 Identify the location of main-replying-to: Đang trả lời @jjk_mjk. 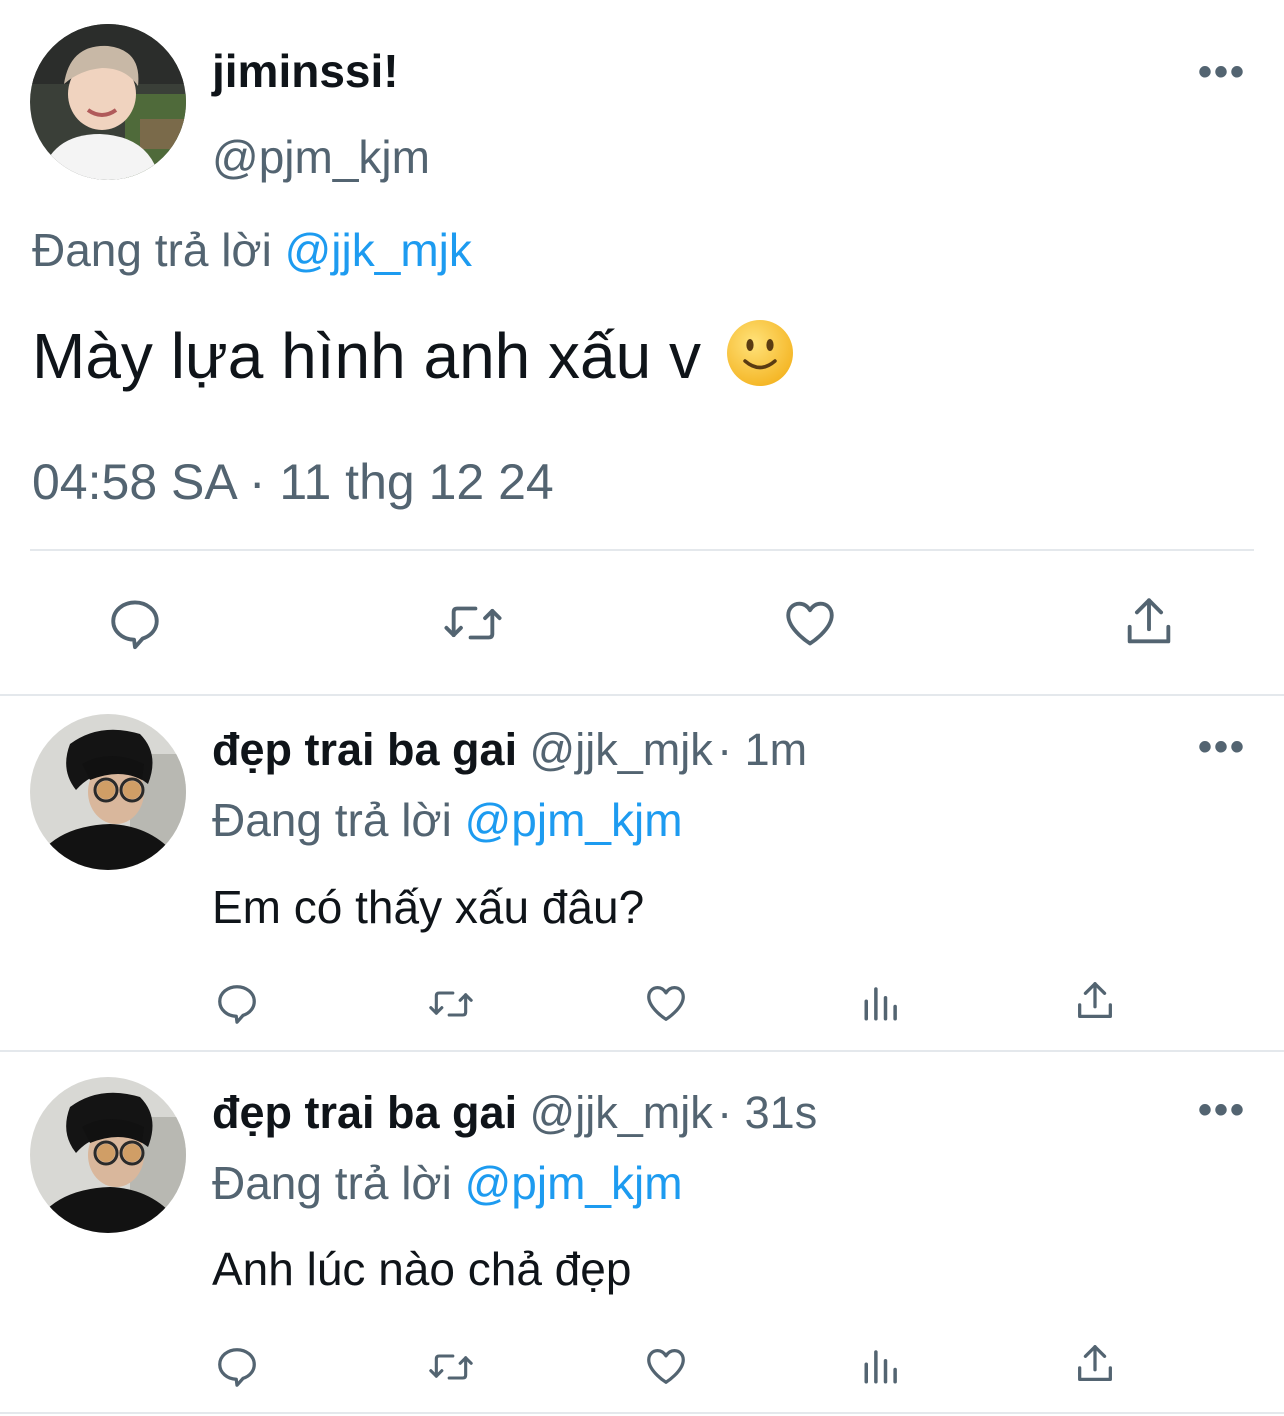
(252, 250).